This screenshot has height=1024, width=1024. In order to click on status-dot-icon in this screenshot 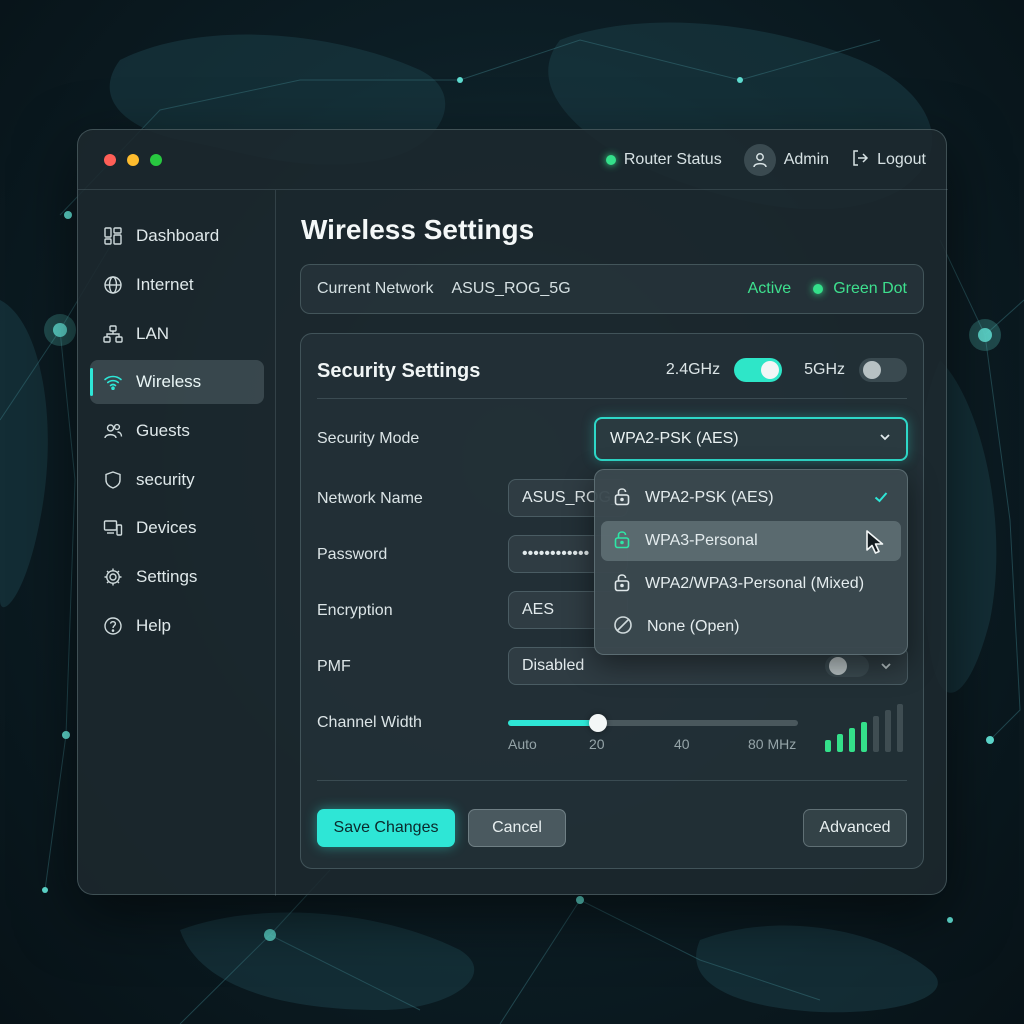, I will do `click(818, 289)`.